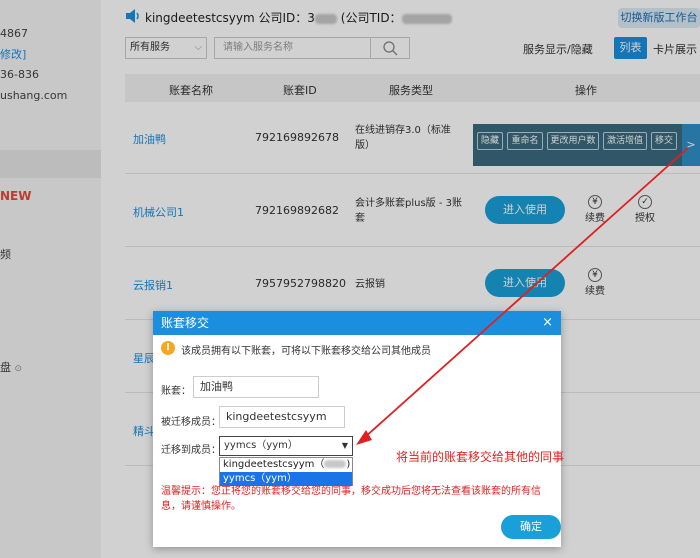 This screenshot has width=700, height=558. What do you see at coordinates (306, 351) in the screenshot?
I see `dialog-notice: 该成员拥有以下账套，可将以下账套移交给公司其他成员` at bounding box center [306, 351].